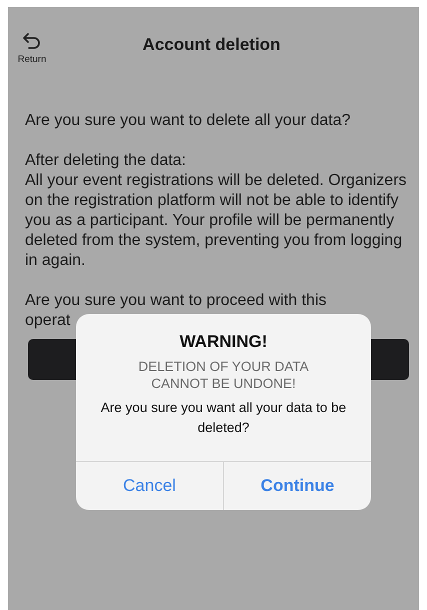 This screenshot has width=427, height=610. I want to click on details-heading: After deleting the data:, so click(106, 161).